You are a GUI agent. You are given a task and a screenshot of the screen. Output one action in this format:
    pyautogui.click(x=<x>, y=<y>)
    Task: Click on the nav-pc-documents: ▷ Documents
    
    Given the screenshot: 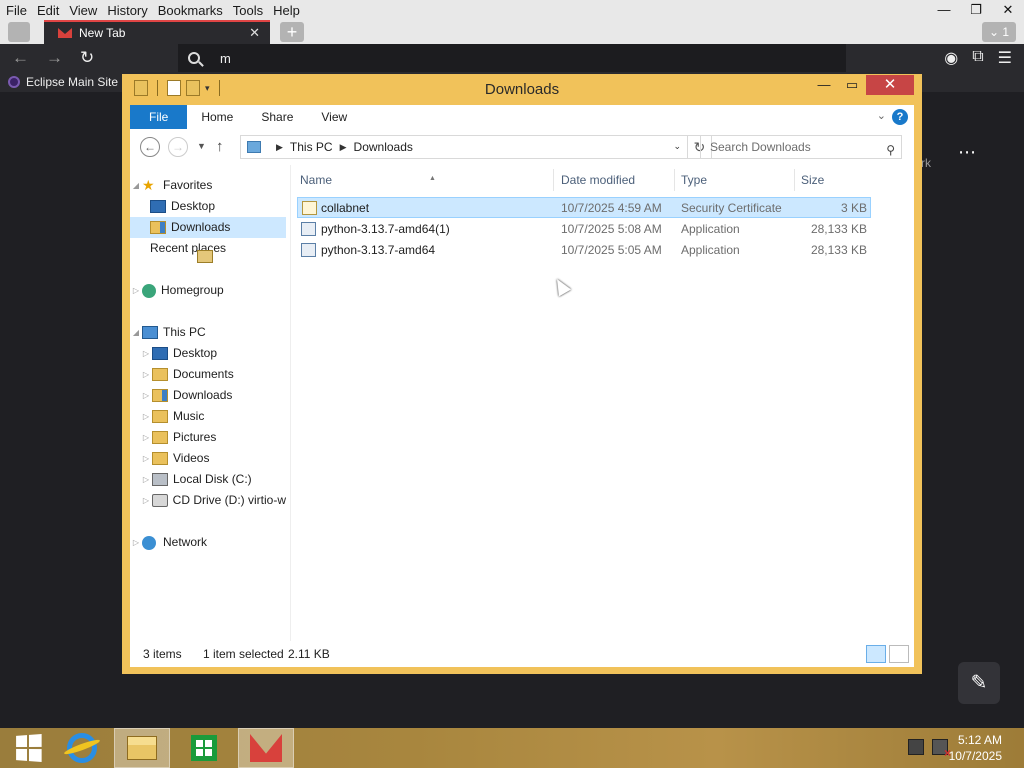 What is the action you would take?
    pyautogui.click(x=208, y=374)
    